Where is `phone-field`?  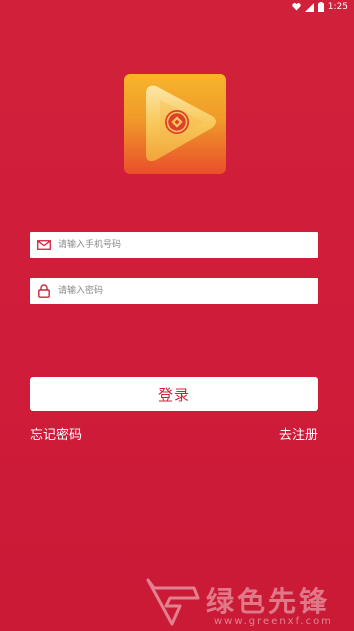
phone-field is located at coordinates (174, 245).